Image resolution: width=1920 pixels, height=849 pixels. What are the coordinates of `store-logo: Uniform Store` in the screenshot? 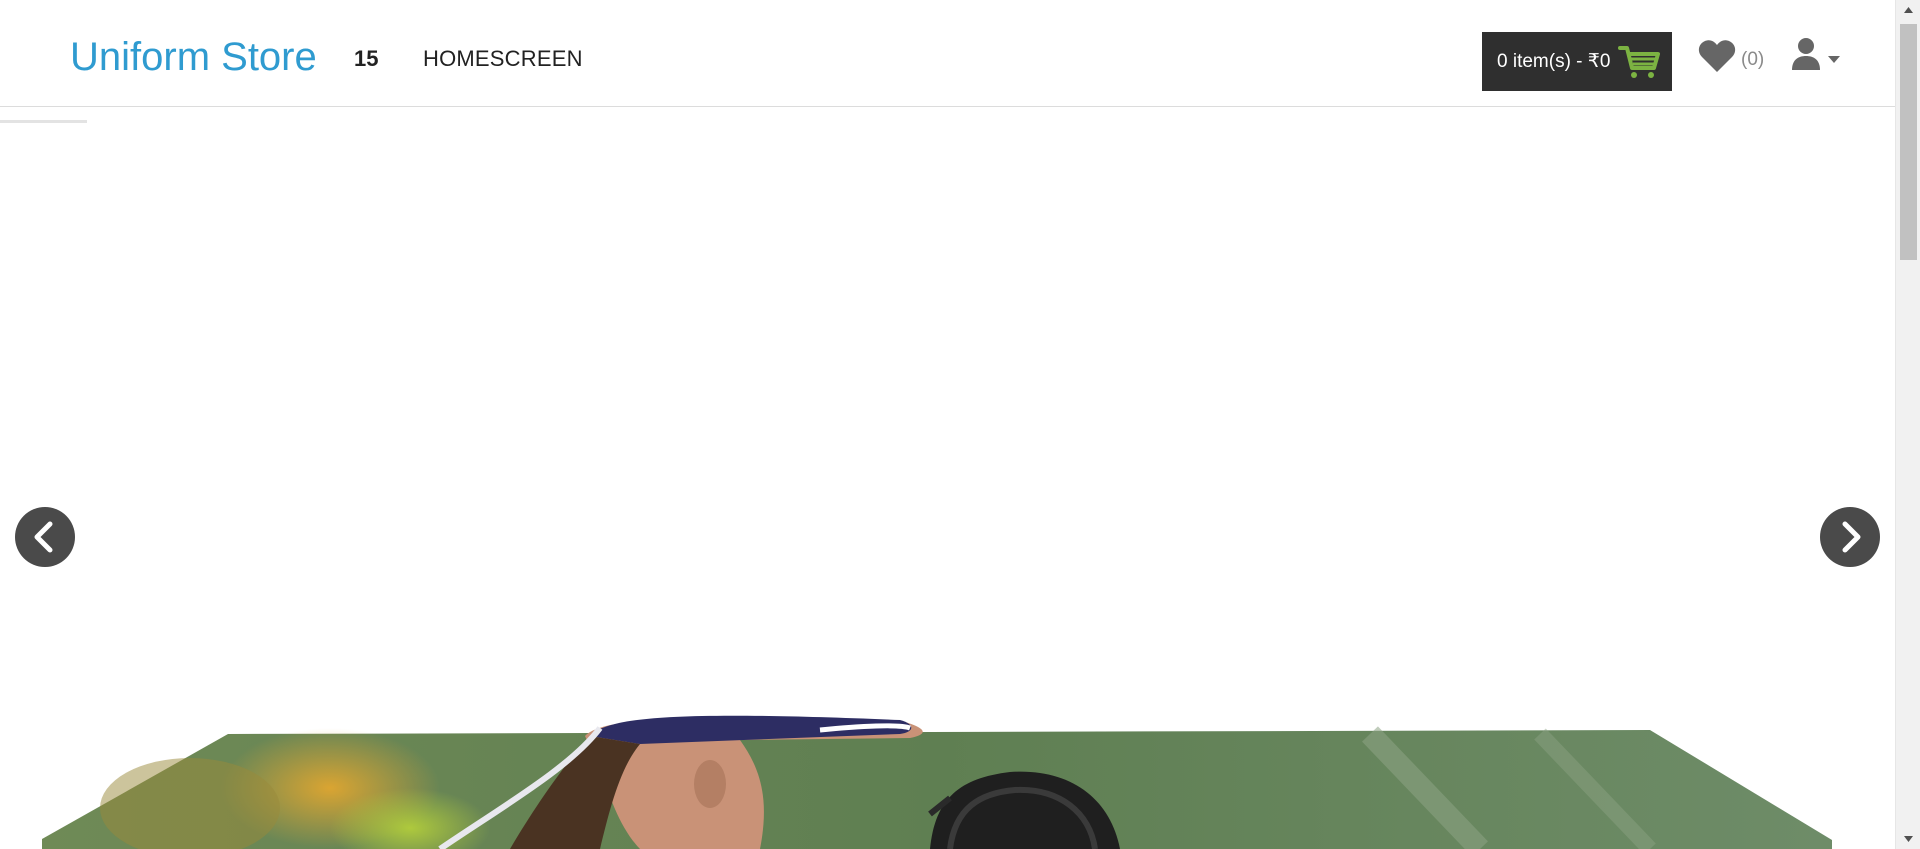 It's located at (193, 57).